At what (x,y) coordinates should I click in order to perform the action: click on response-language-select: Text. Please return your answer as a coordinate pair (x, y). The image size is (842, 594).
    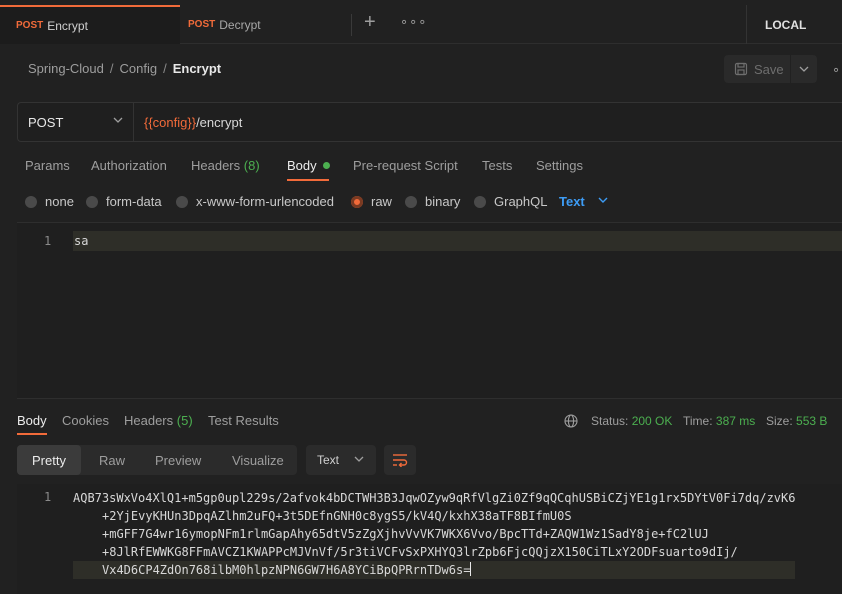
    Looking at the image, I should click on (341, 460).